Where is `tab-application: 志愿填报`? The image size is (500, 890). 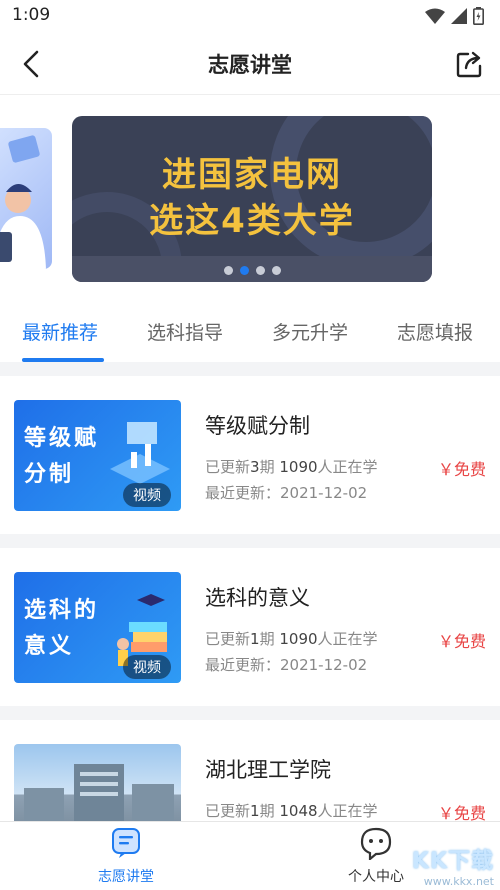
tab-application: 志愿填报 is located at coordinates (435, 331).